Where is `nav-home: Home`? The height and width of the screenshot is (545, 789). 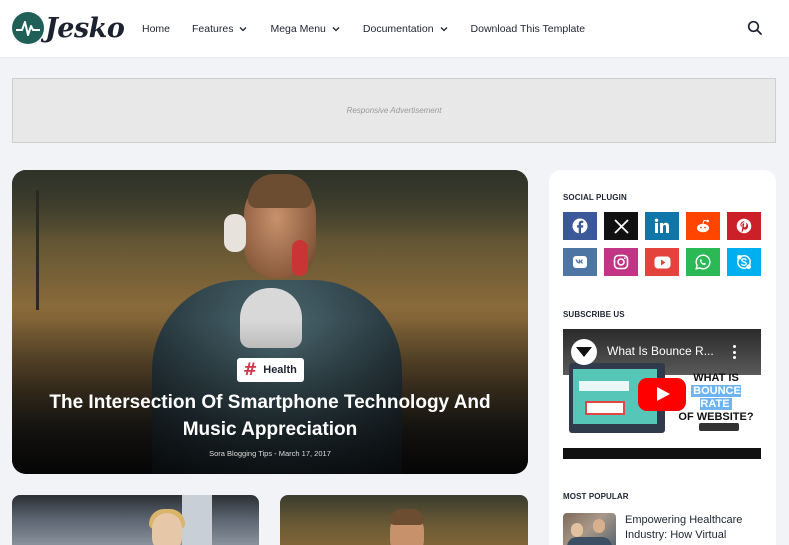 nav-home: Home is located at coordinates (156, 29).